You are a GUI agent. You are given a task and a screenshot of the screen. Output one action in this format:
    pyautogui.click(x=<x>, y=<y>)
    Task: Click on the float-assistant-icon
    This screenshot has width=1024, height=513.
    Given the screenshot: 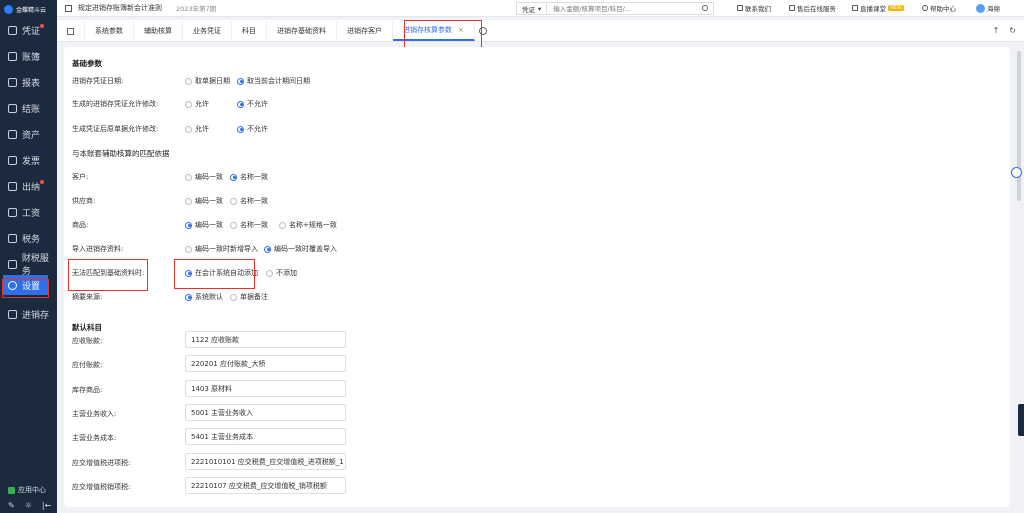 What is the action you would take?
    pyautogui.click(x=1016, y=172)
    